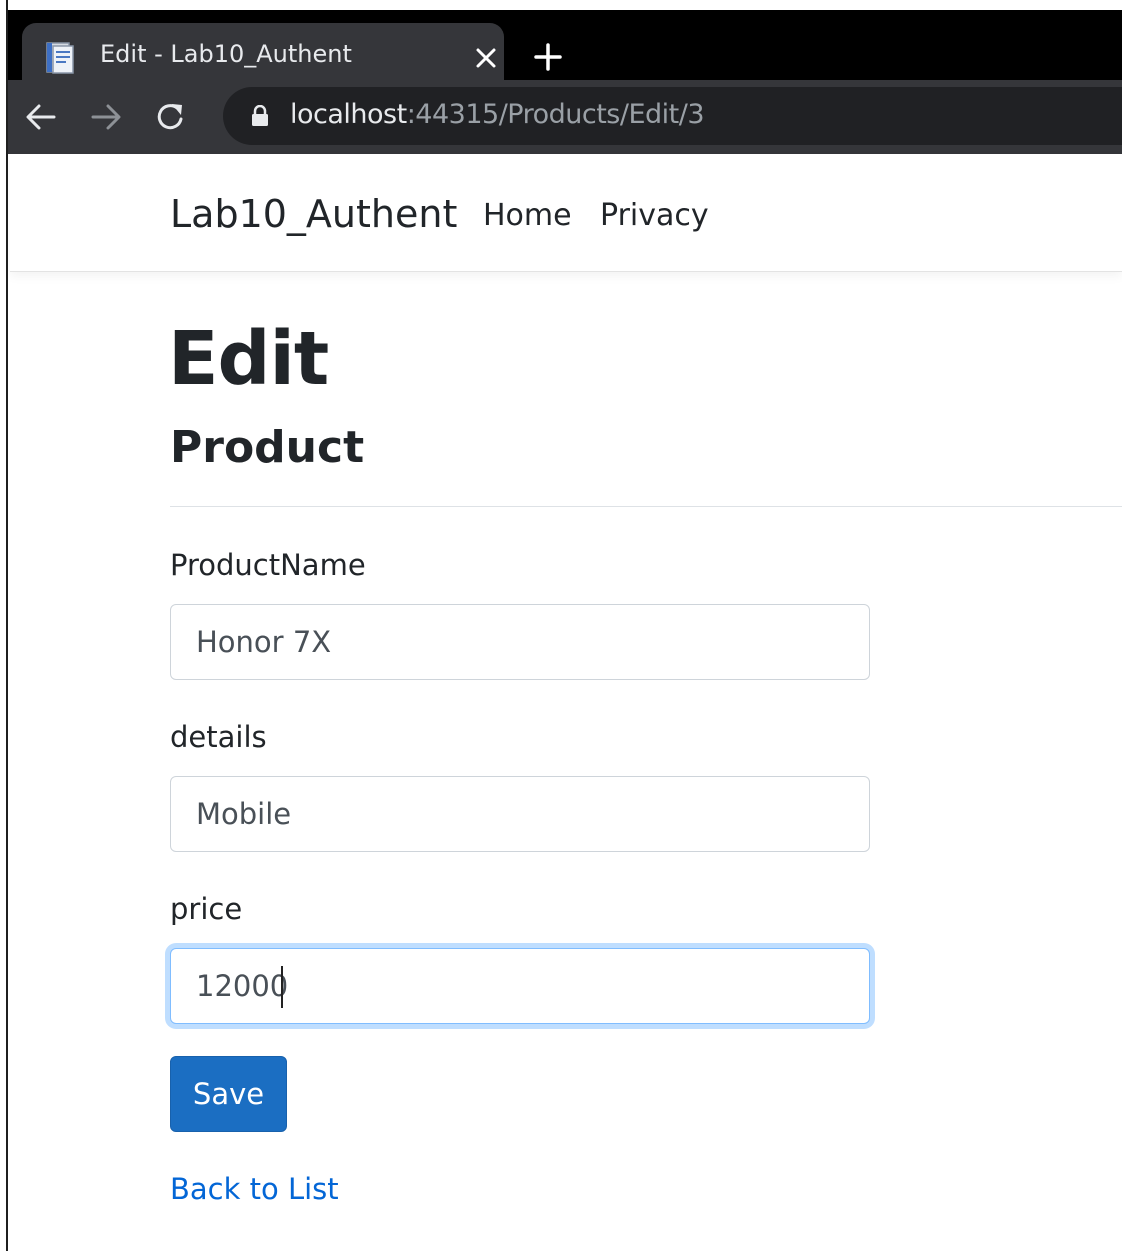  What do you see at coordinates (565, 50) in the screenshot?
I see `browser-tab-strip: Edit - Lab10_Authent` at bounding box center [565, 50].